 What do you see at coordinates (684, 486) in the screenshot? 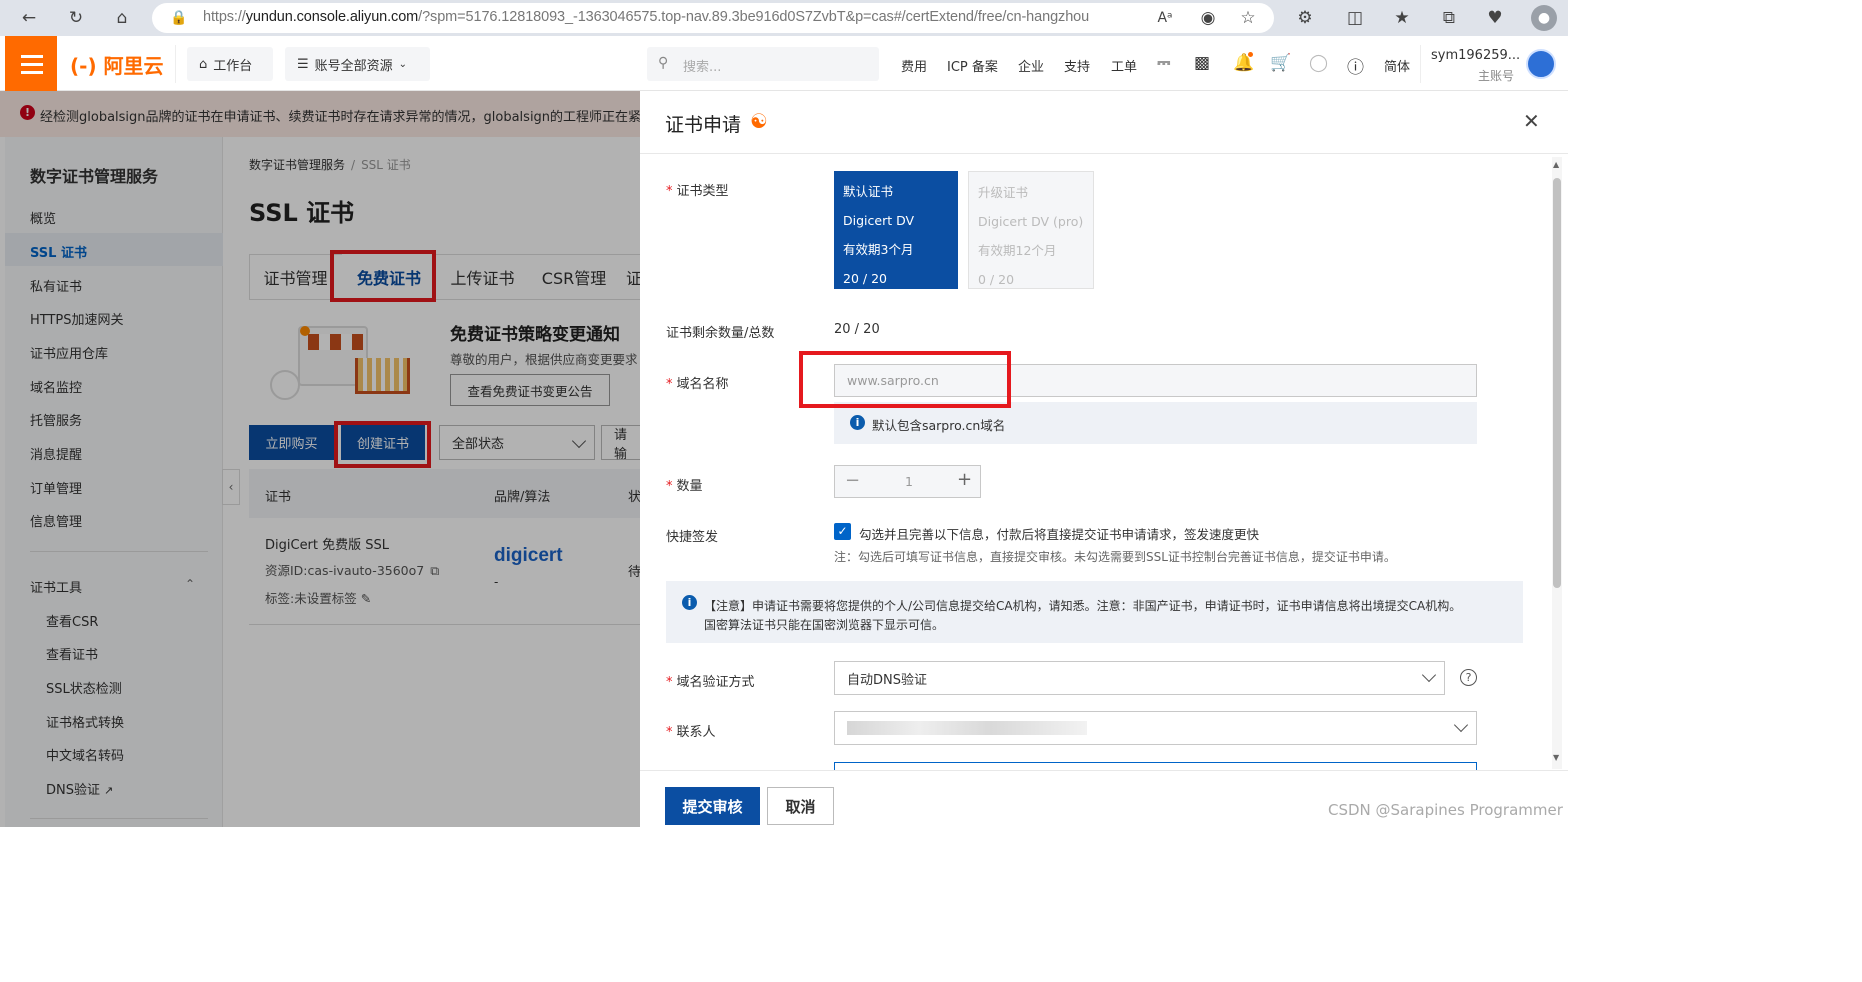
I see `label-quantity: * 数量` at bounding box center [684, 486].